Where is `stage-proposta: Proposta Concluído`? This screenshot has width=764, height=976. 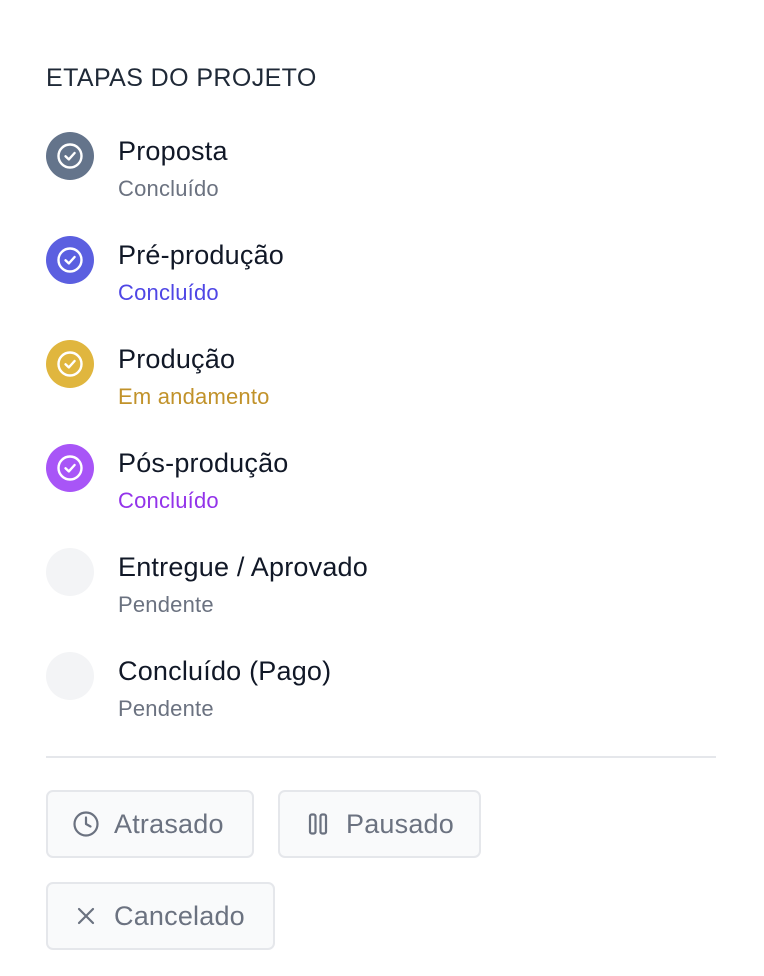 stage-proposta: Proposta Concluído is located at coordinates (381, 172).